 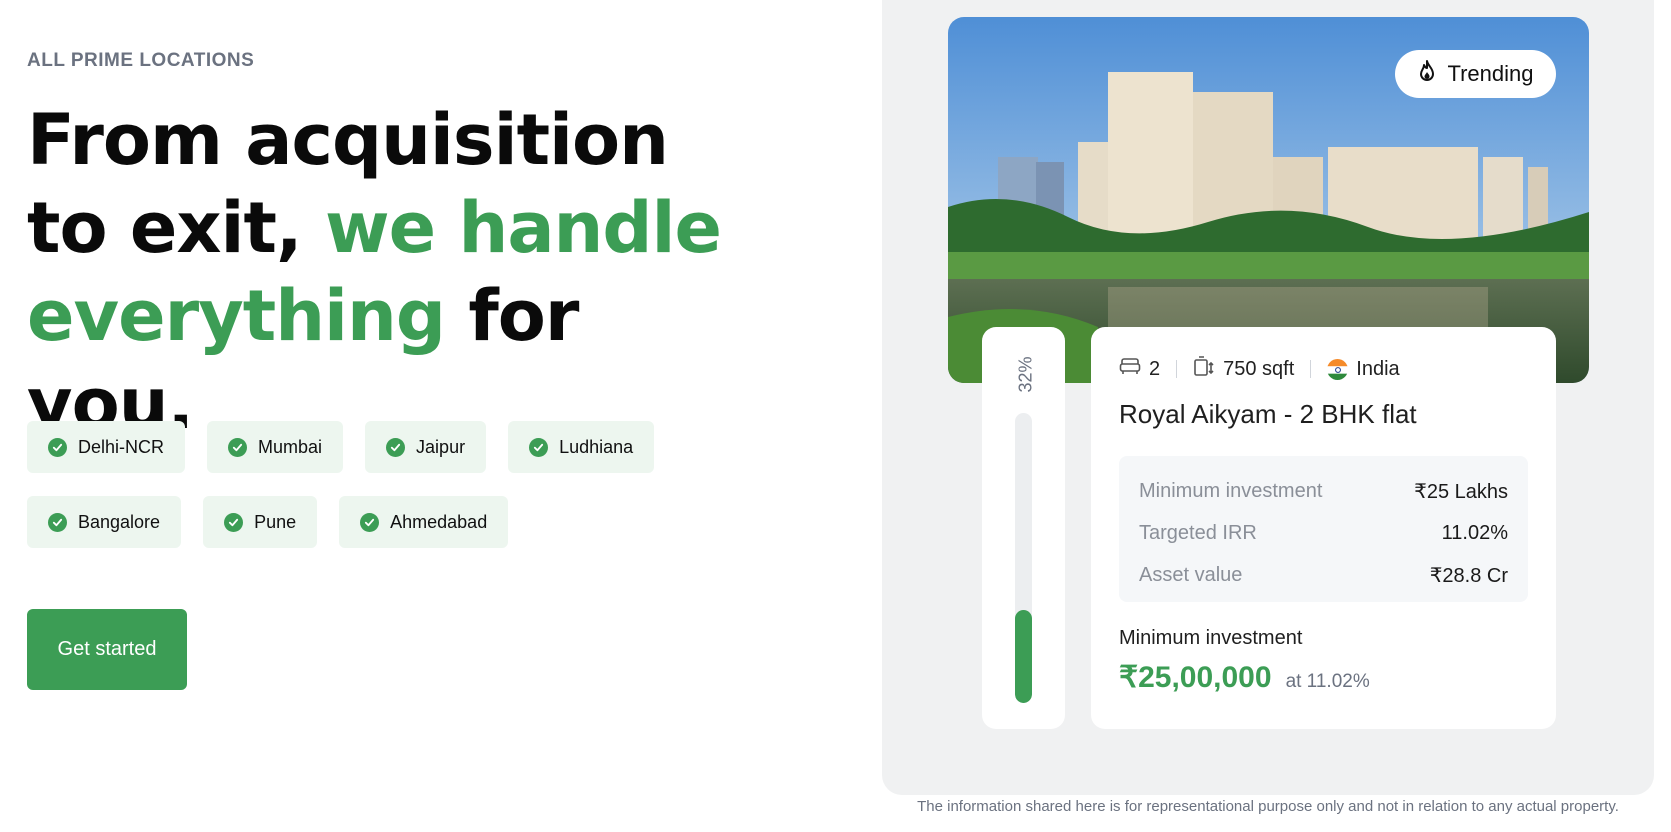 I want to click on detail-label: Targeted IRR, so click(x=1198, y=532).